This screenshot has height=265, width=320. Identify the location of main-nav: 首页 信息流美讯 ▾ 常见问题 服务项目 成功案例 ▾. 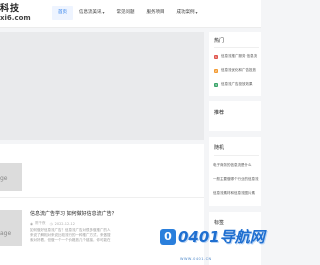
(128, 13).